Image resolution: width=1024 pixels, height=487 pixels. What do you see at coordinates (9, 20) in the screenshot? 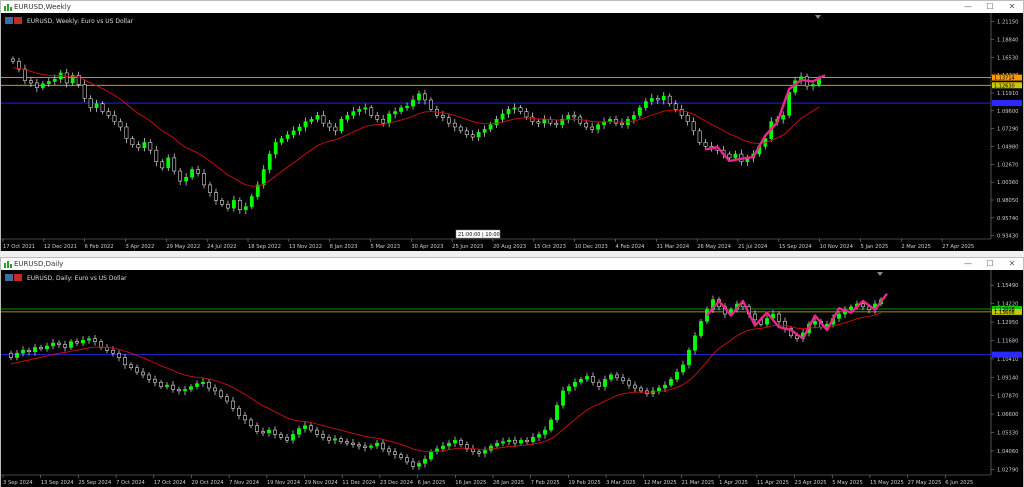
I see `symbol-flag-icon` at bounding box center [9, 20].